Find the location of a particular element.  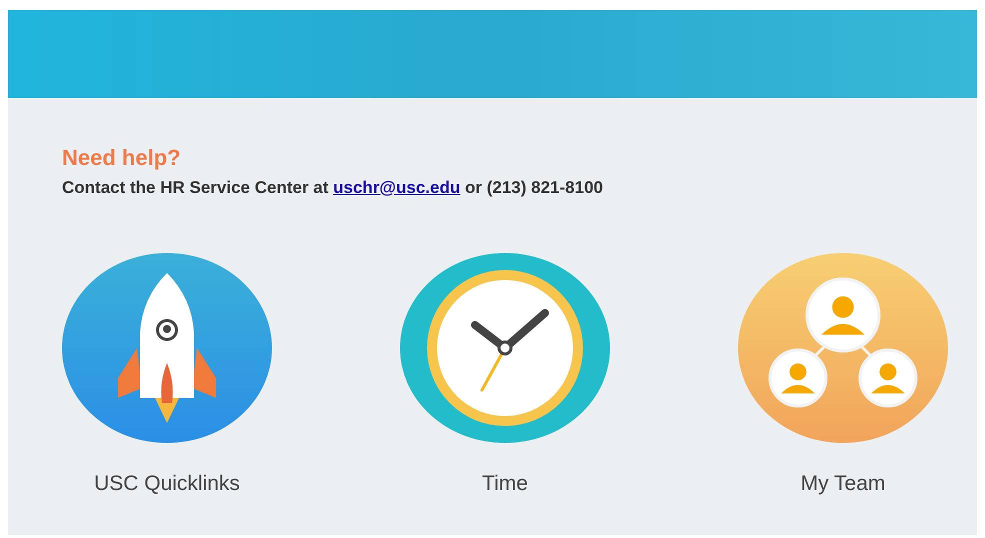

rocket-icon is located at coordinates (167, 348).